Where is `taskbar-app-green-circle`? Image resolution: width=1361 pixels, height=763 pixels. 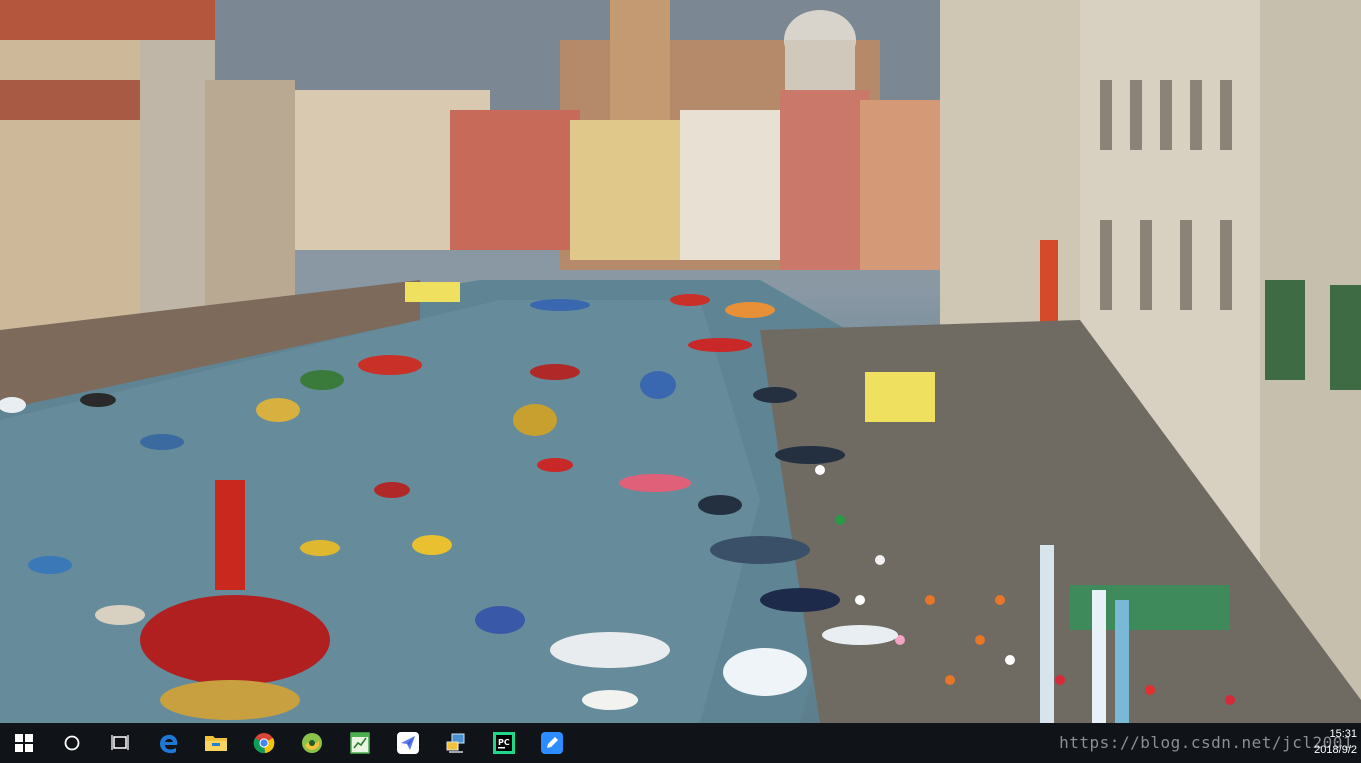 taskbar-app-green-circle is located at coordinates (312, 743).